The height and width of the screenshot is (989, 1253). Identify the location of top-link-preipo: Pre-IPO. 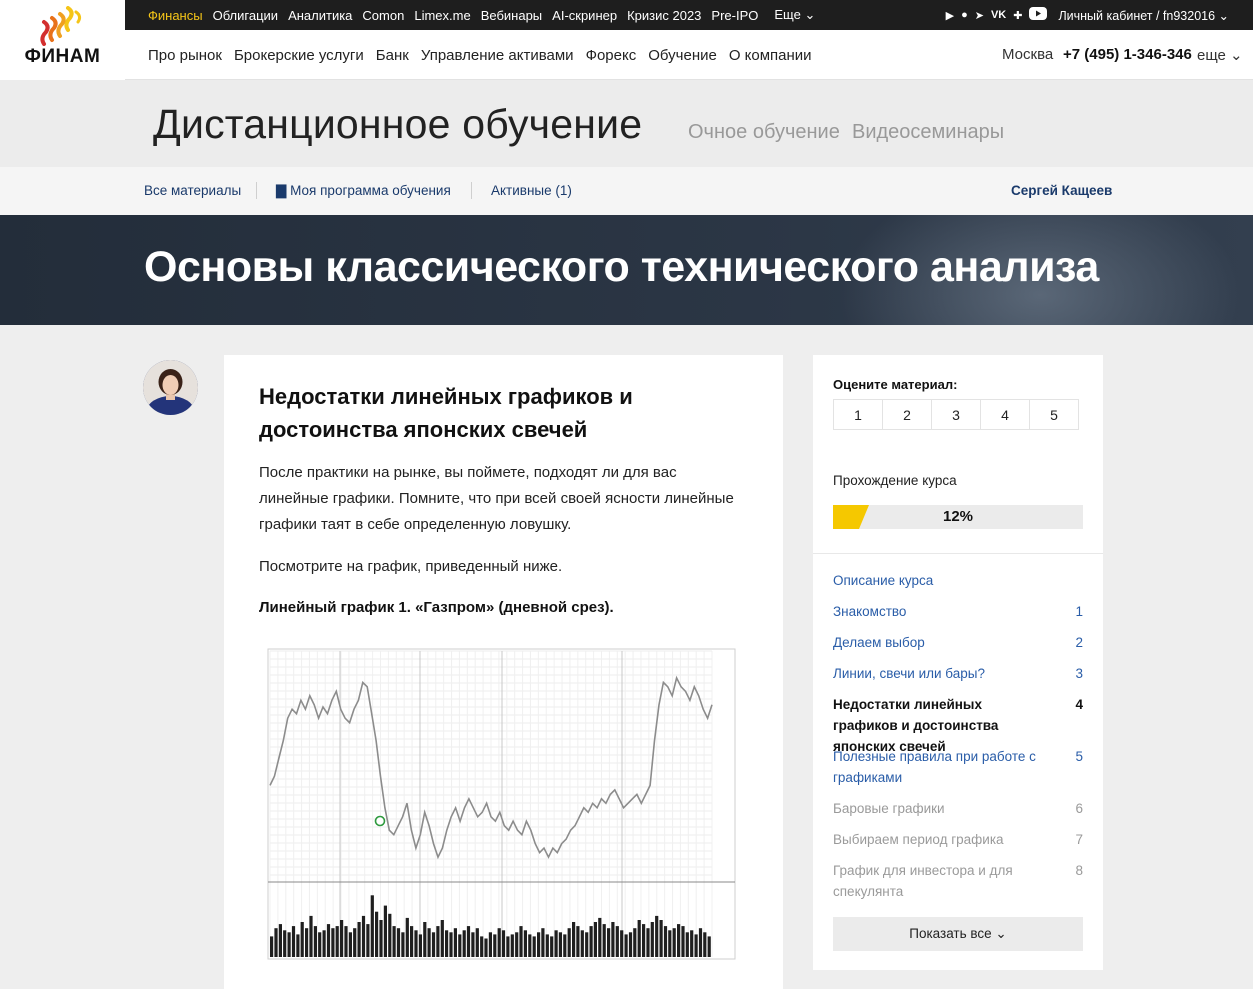
(734, 15).